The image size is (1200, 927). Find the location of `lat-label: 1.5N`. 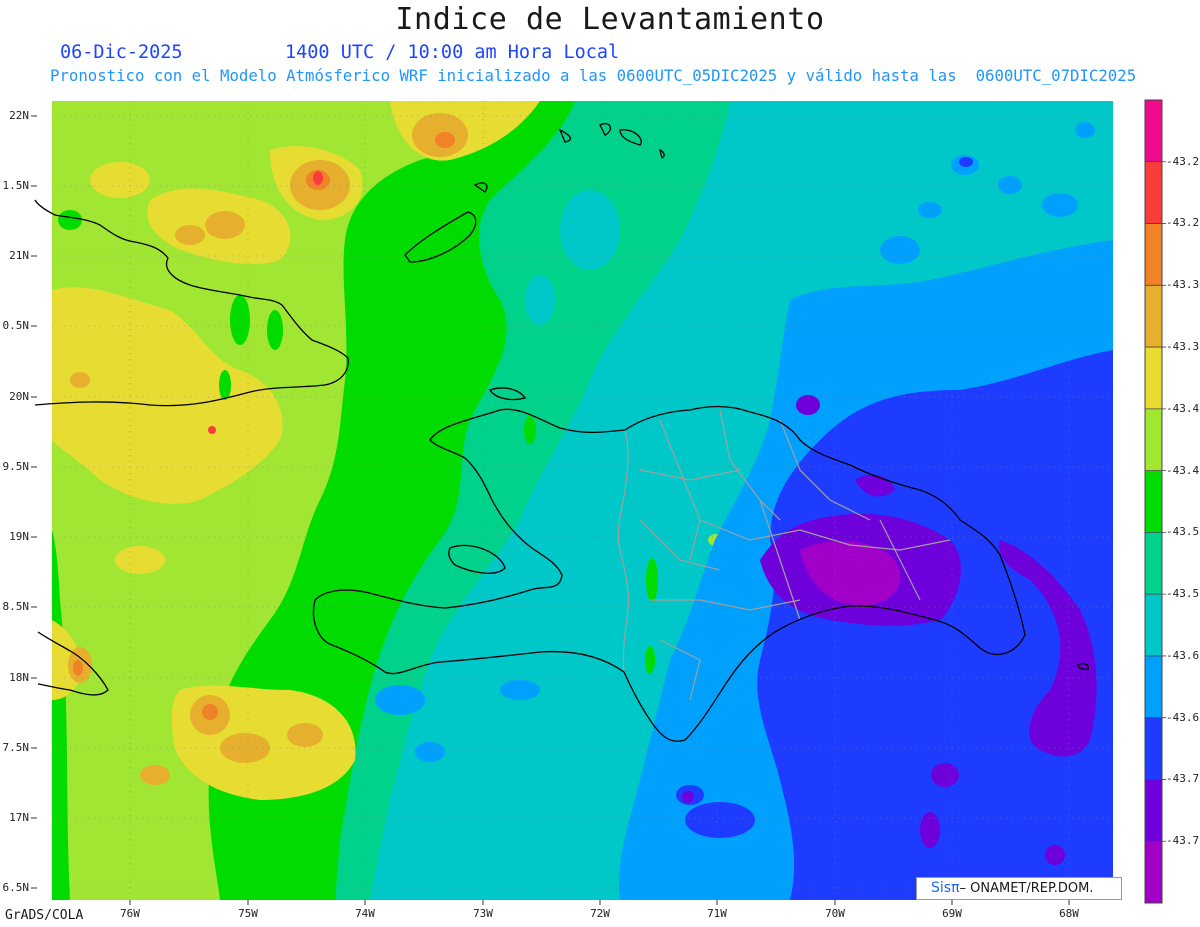

lat-label: 1.5N is located at coordinates (16, 185).